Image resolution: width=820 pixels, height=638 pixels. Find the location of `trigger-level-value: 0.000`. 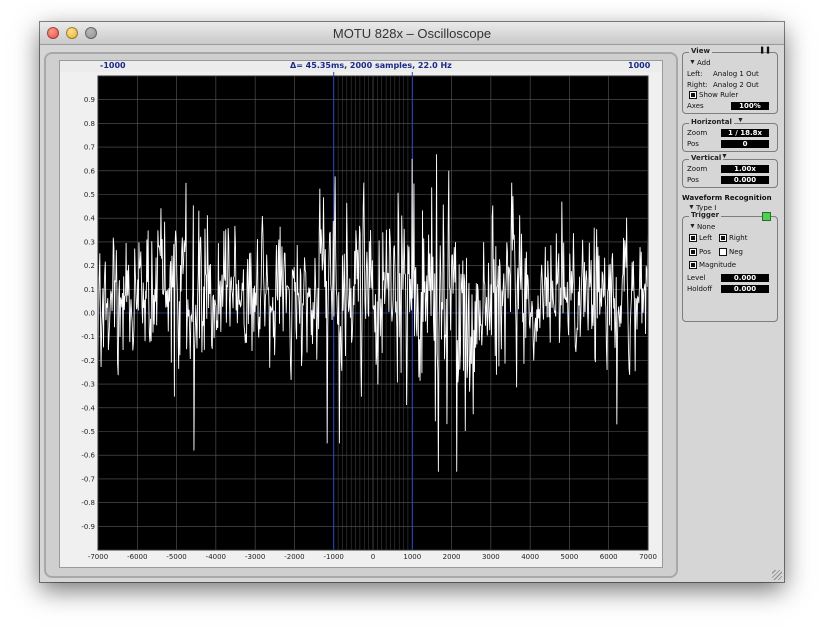

trigger-level-value: 0.000 is located at coordinates (745, 278).